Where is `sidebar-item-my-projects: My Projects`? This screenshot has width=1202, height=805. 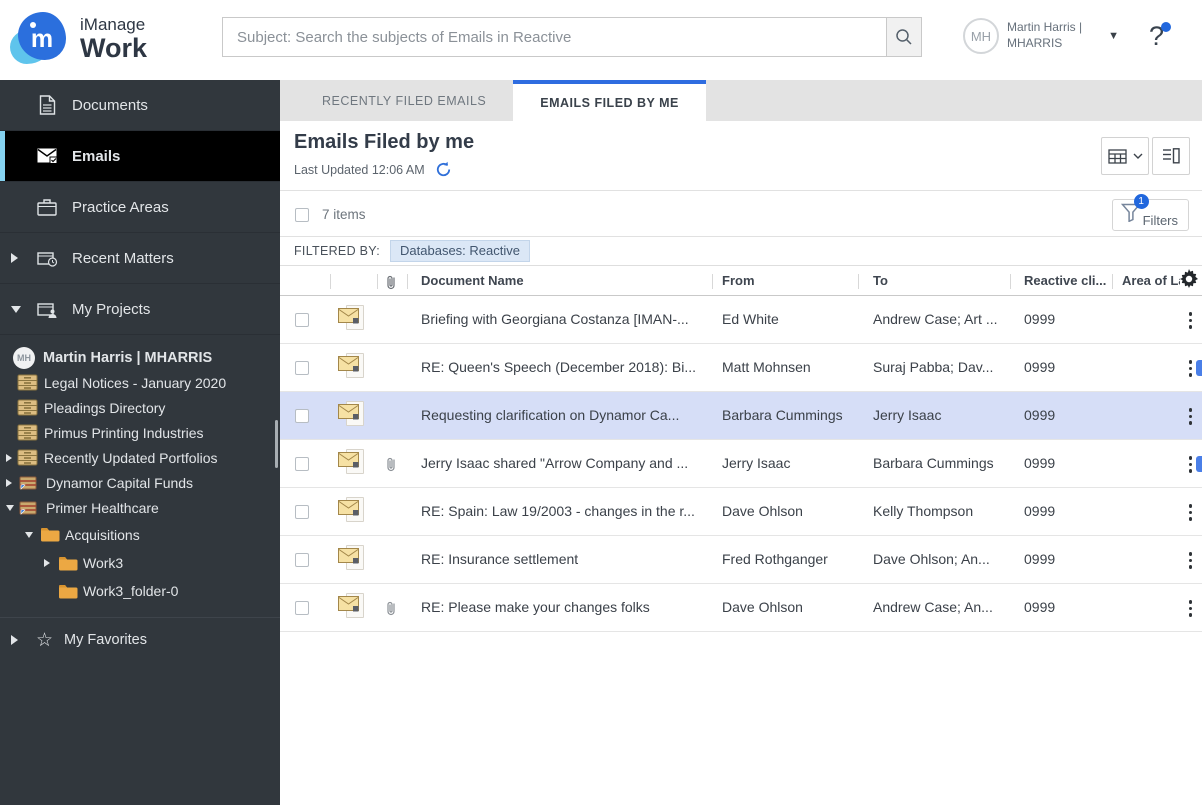 sidebar-item-my-projects: My Projects is located at coordinates (140, 309).